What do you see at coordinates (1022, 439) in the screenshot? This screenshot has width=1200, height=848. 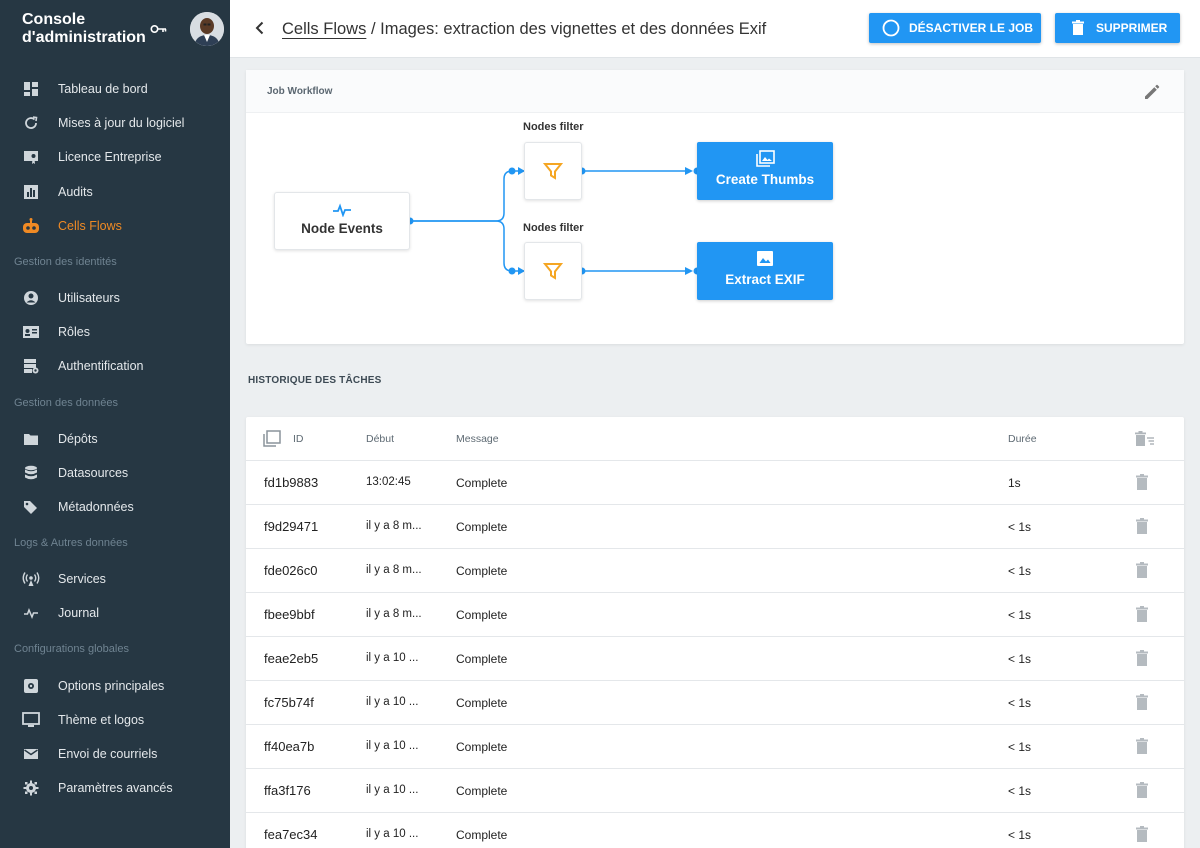 I see `column-header-duration: Durée` at bounding box center [1022, 439].